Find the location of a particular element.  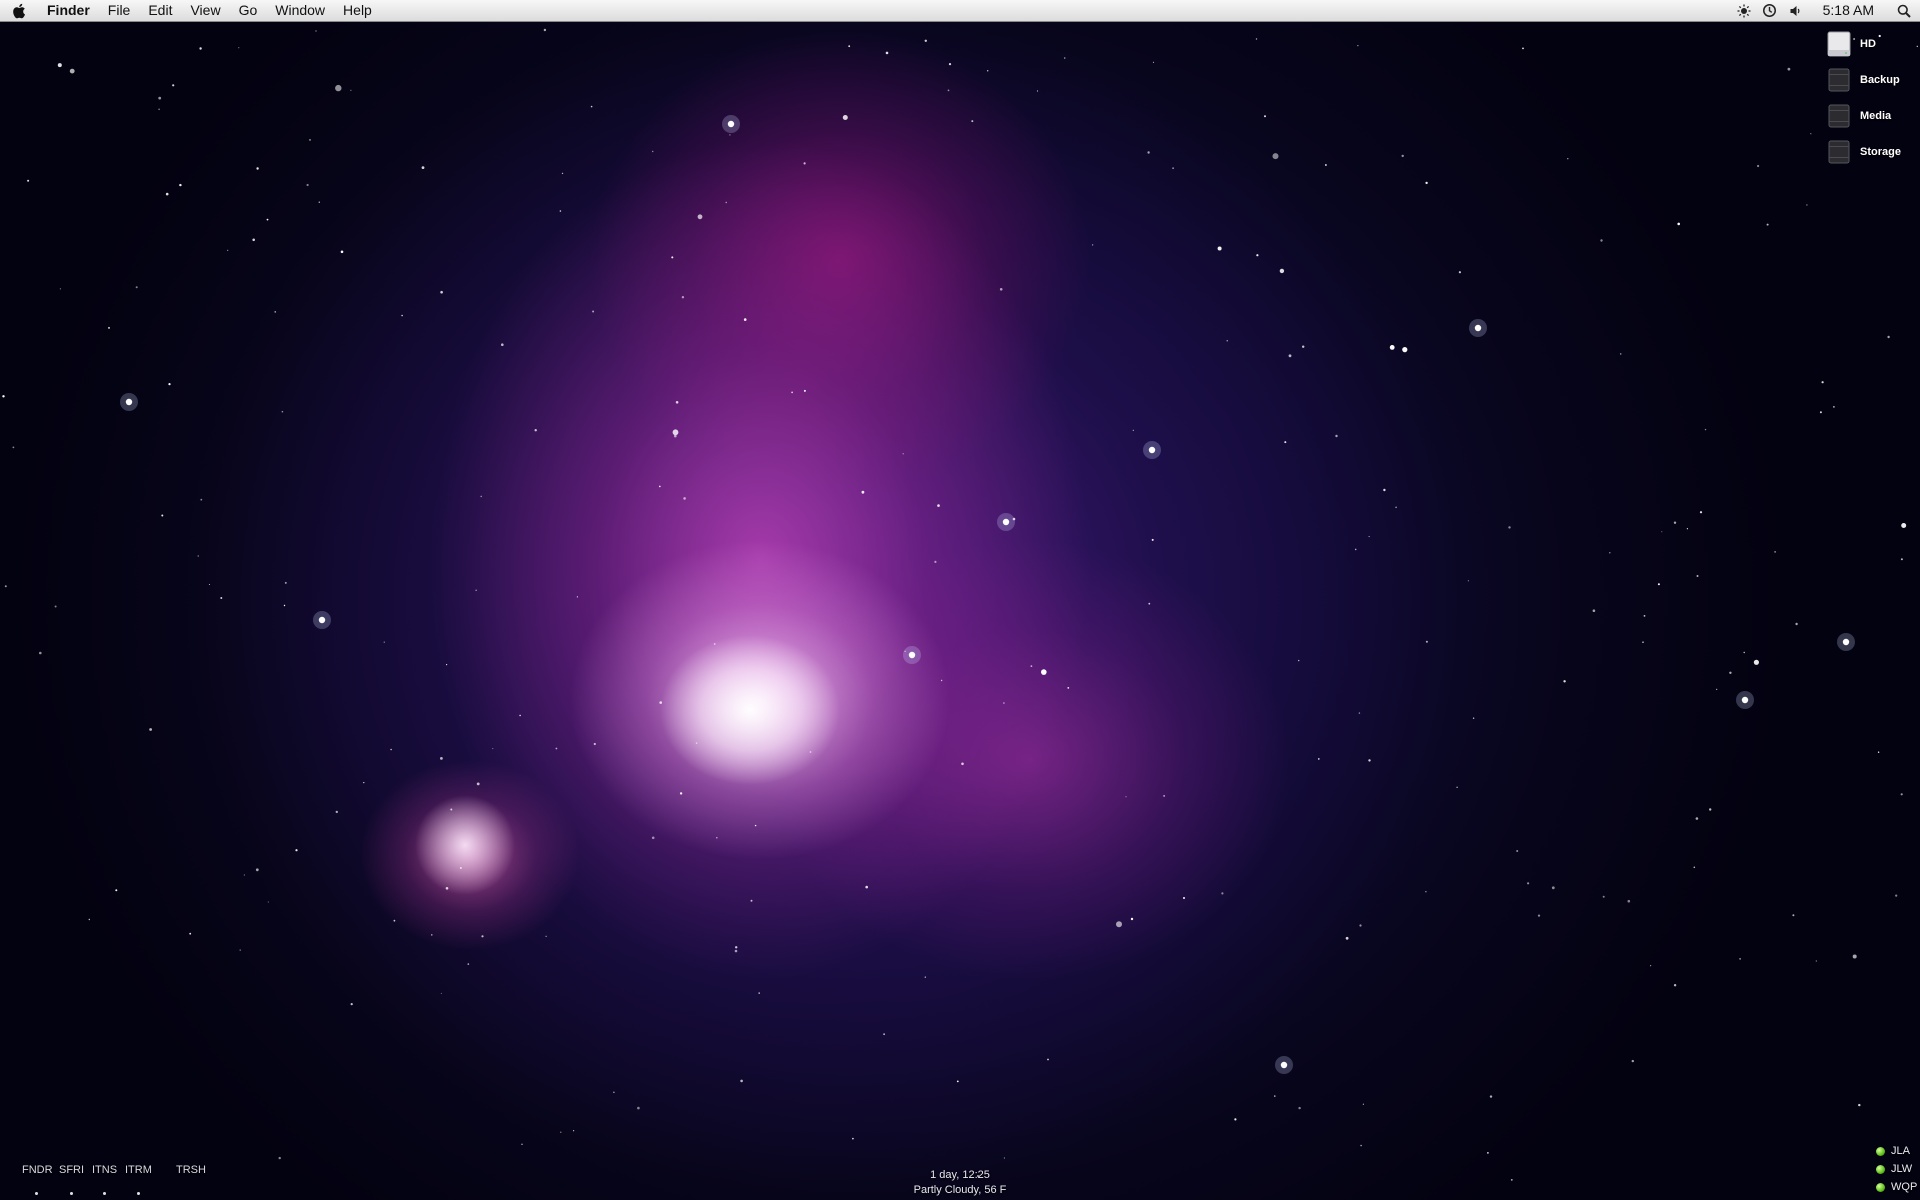

hard-drive-icon is located at coordinates (1839, 44).